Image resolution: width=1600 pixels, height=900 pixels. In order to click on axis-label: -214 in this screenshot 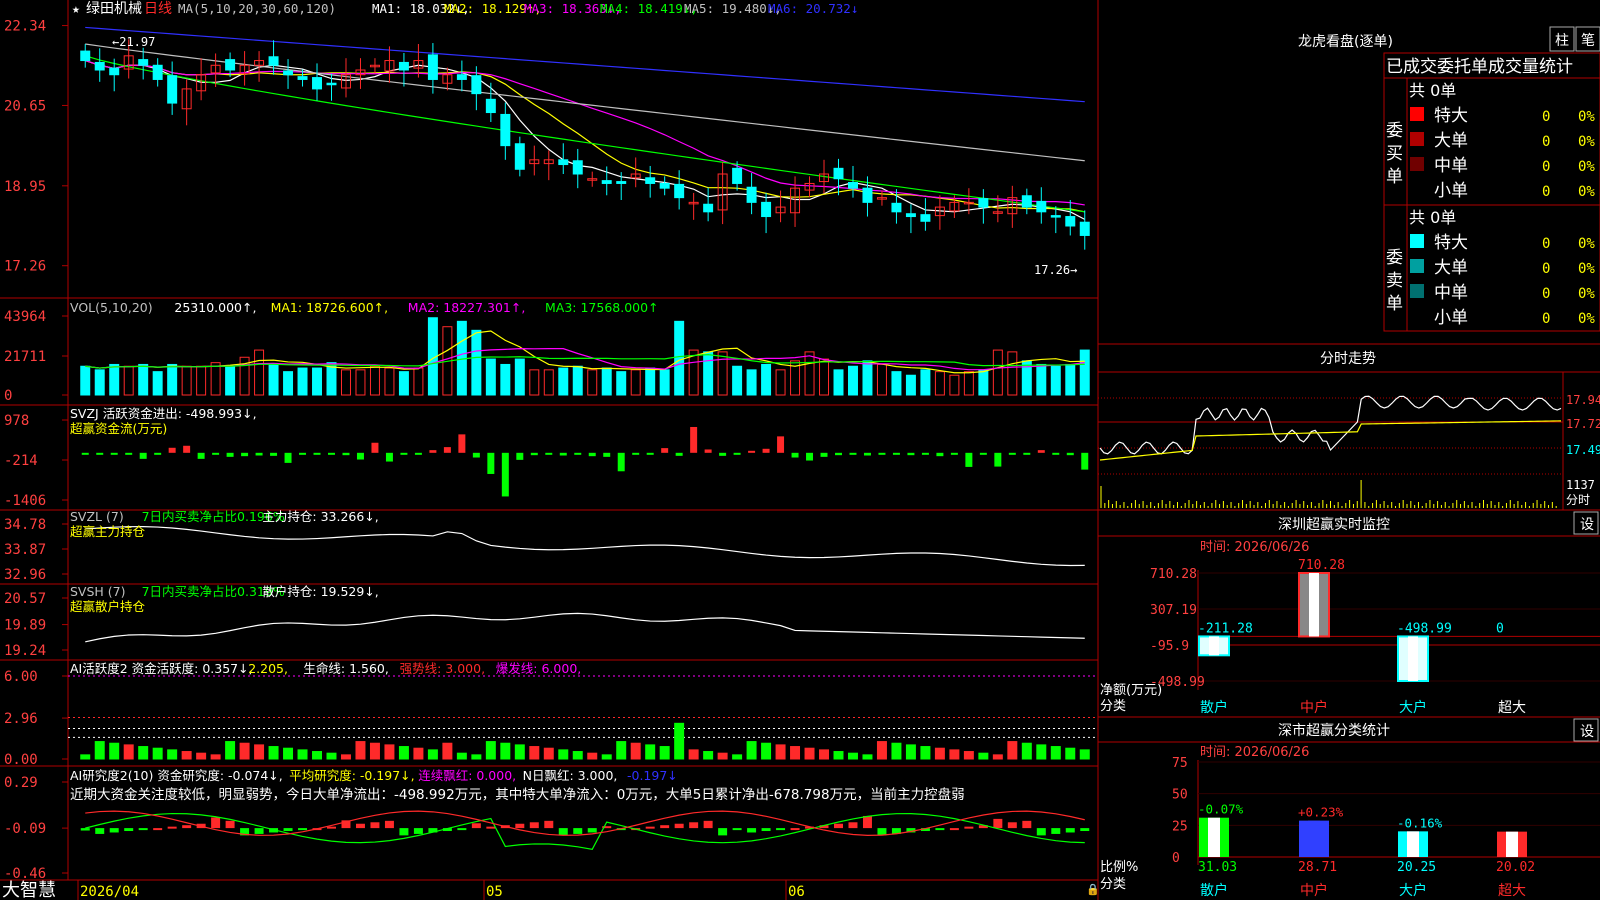, I will do `click(21, 461)`.